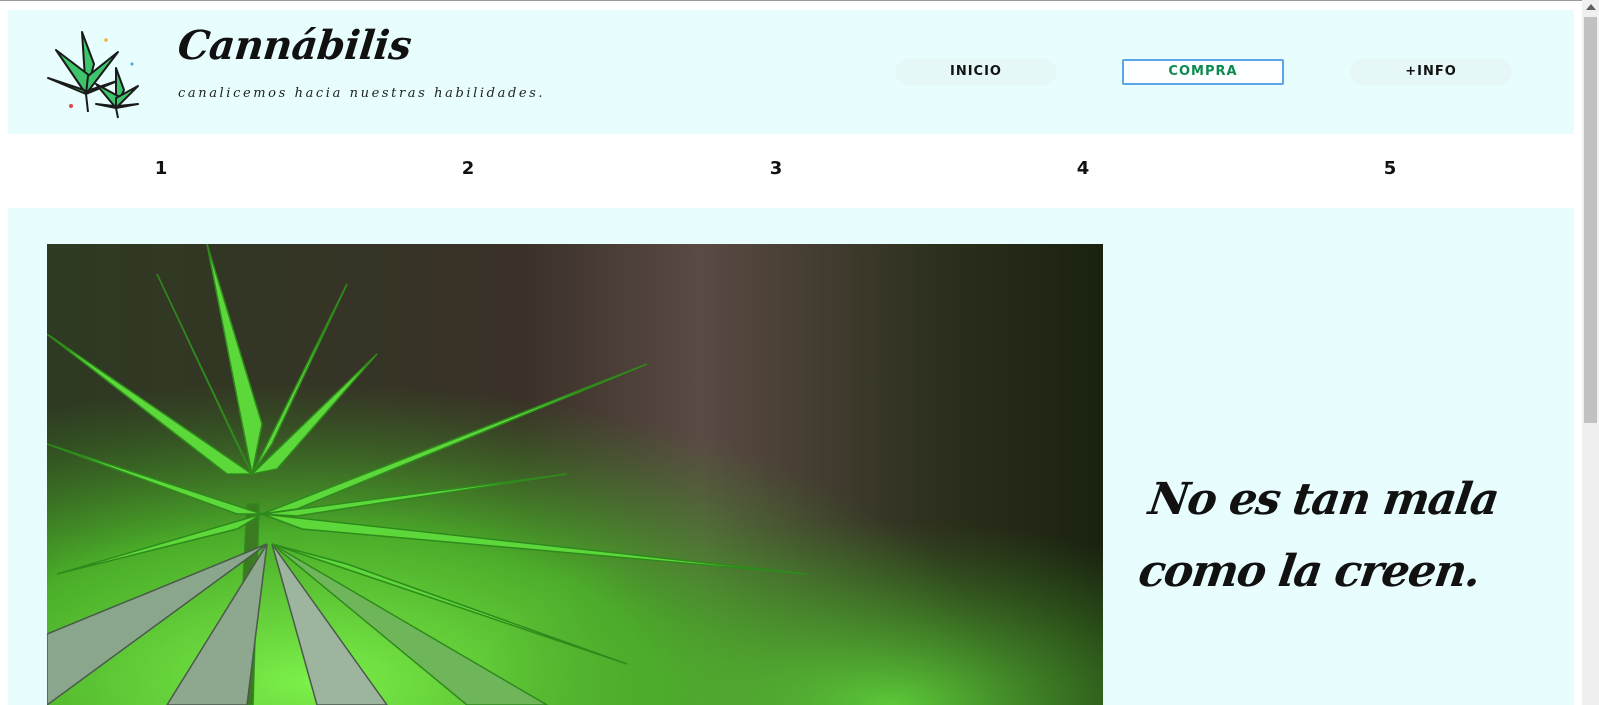  I want to click on section-link-5: 5, so click(1390, 168).